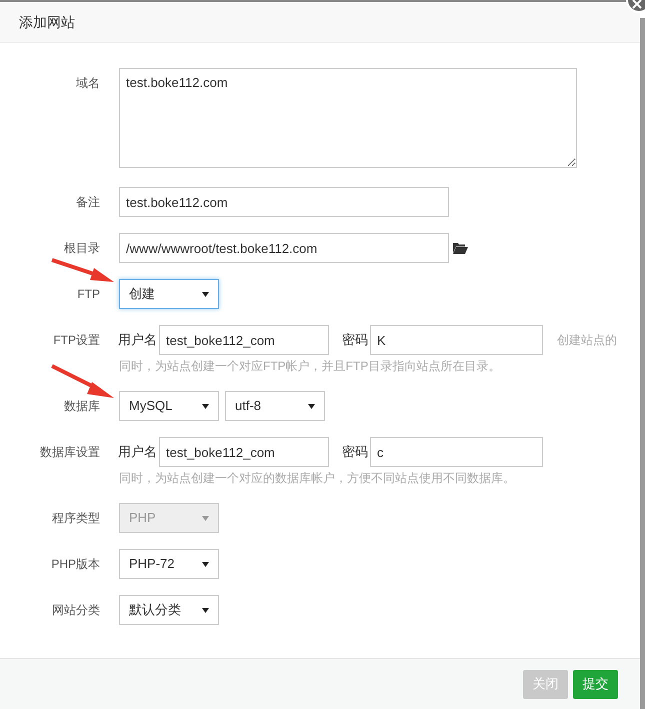  Describe the element at coordinates (460, 248) in the screenshot. I see `folder-icon` at that location.